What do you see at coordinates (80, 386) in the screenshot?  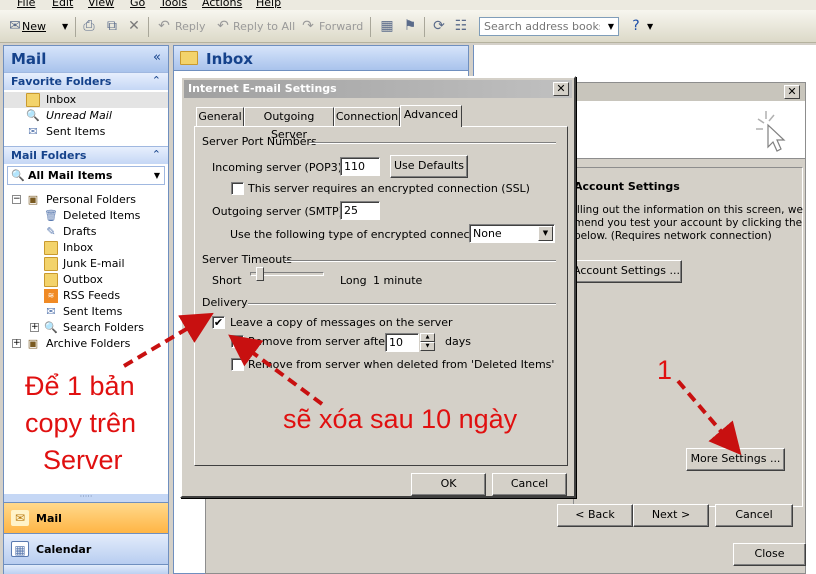 I see `annotation-left-line-1: Để 1 bản` at bounding box center [80, 386].